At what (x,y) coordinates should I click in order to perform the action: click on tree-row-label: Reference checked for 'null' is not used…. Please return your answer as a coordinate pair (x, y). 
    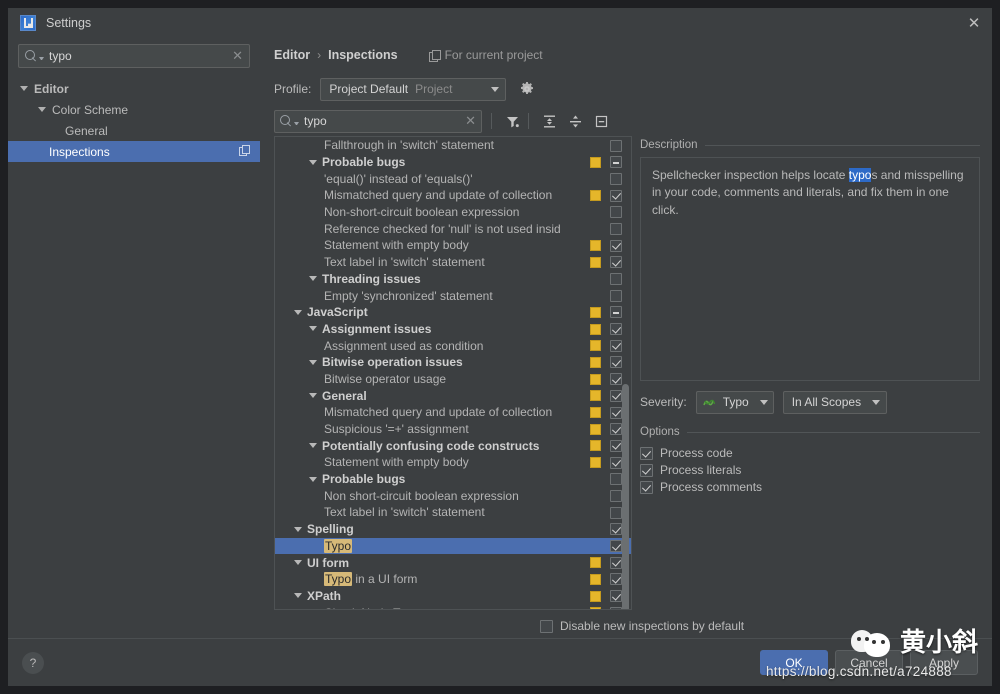
    Looking at the image, I should click on (442, 228).